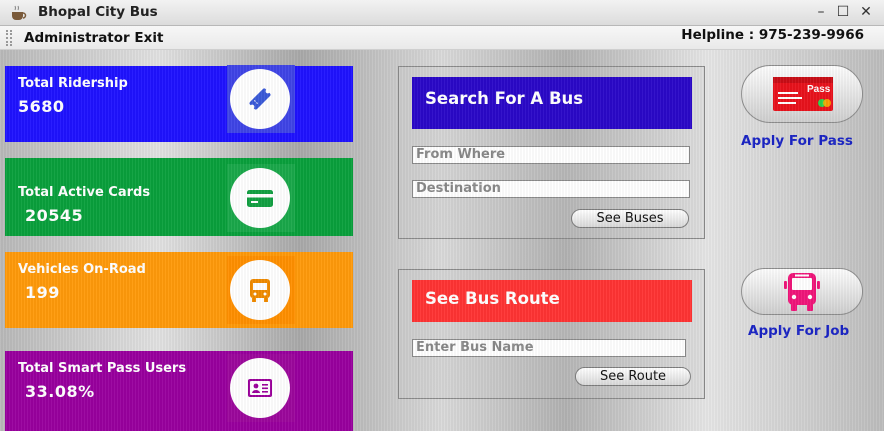 This screenshot has width=884, height=431. Describe the element at coordinates (60, 391) in the screenshot. I see `stat-value: 33.08%` at that location.